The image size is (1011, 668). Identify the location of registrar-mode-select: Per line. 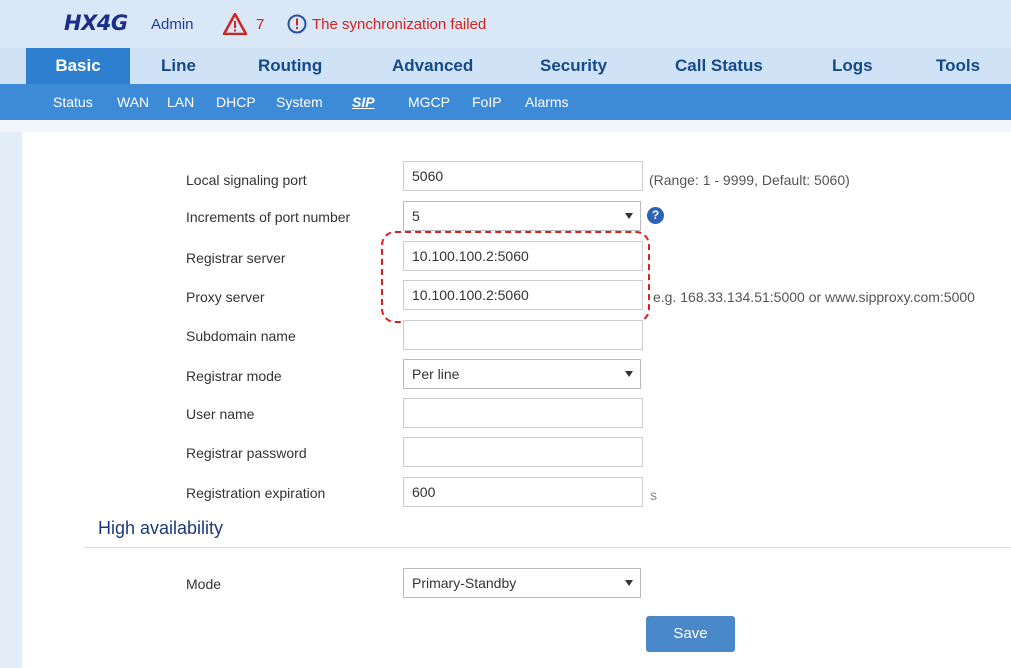
(522, 374).